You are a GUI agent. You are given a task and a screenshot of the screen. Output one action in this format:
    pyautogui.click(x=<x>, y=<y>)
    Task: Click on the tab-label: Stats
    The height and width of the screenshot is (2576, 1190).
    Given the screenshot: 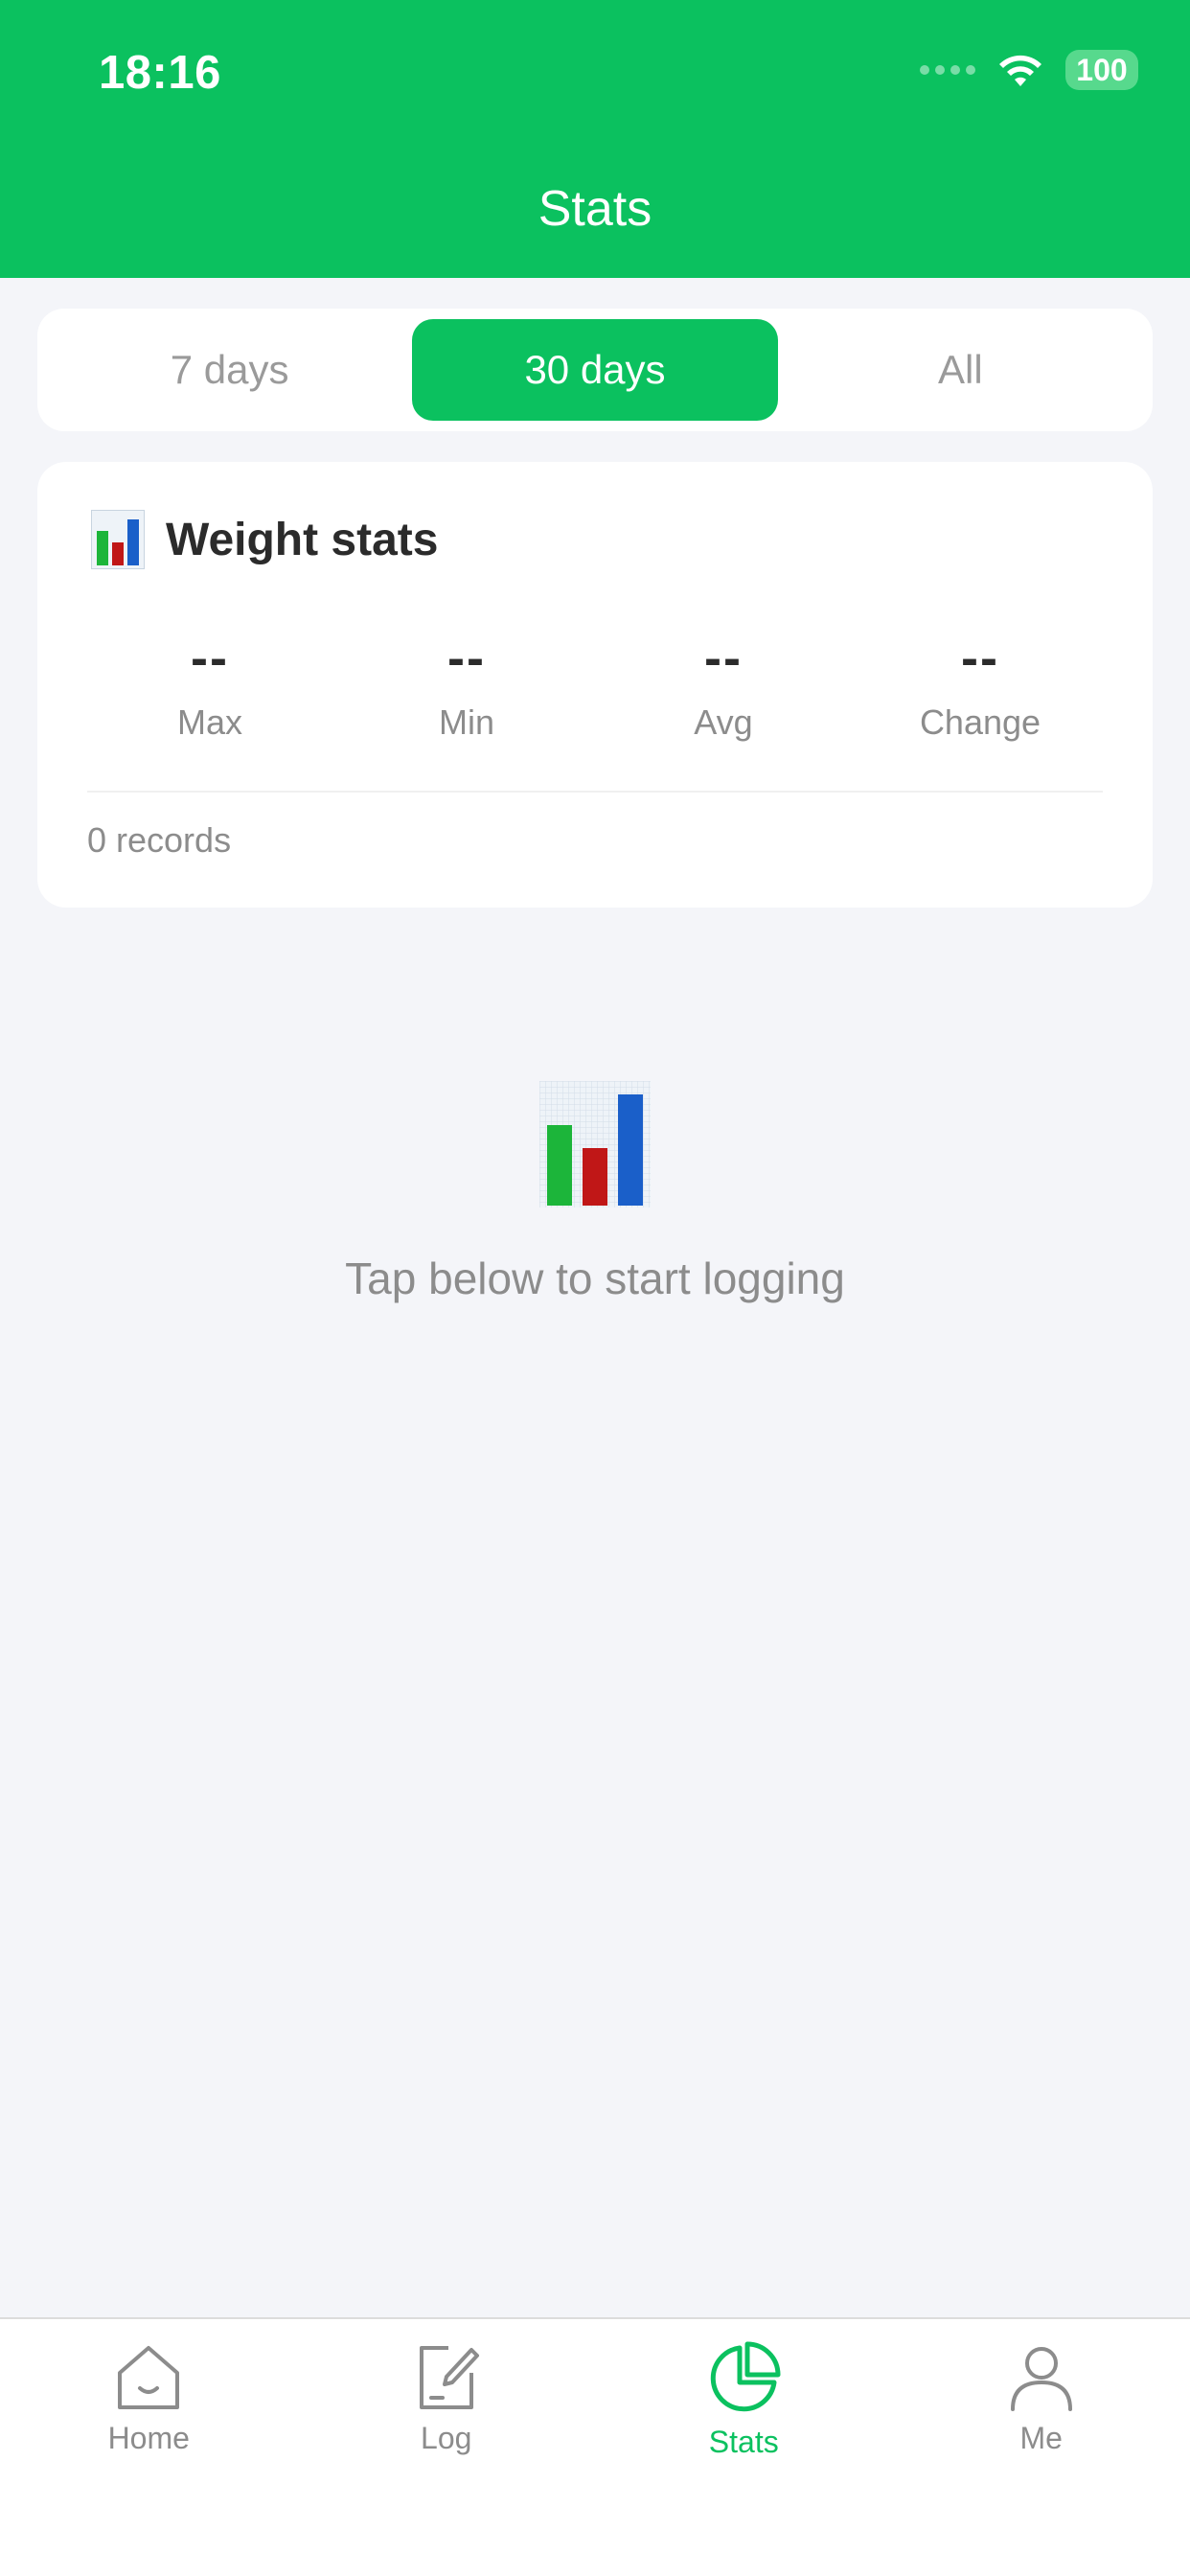 What is the action you would take?
    pyautogui.click(x=744, y=2442)
    